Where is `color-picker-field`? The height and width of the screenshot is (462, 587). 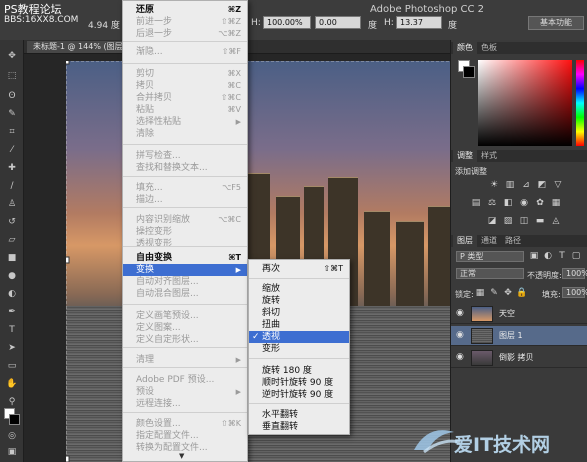
color-picker-field is located at coordinates (525, 103).